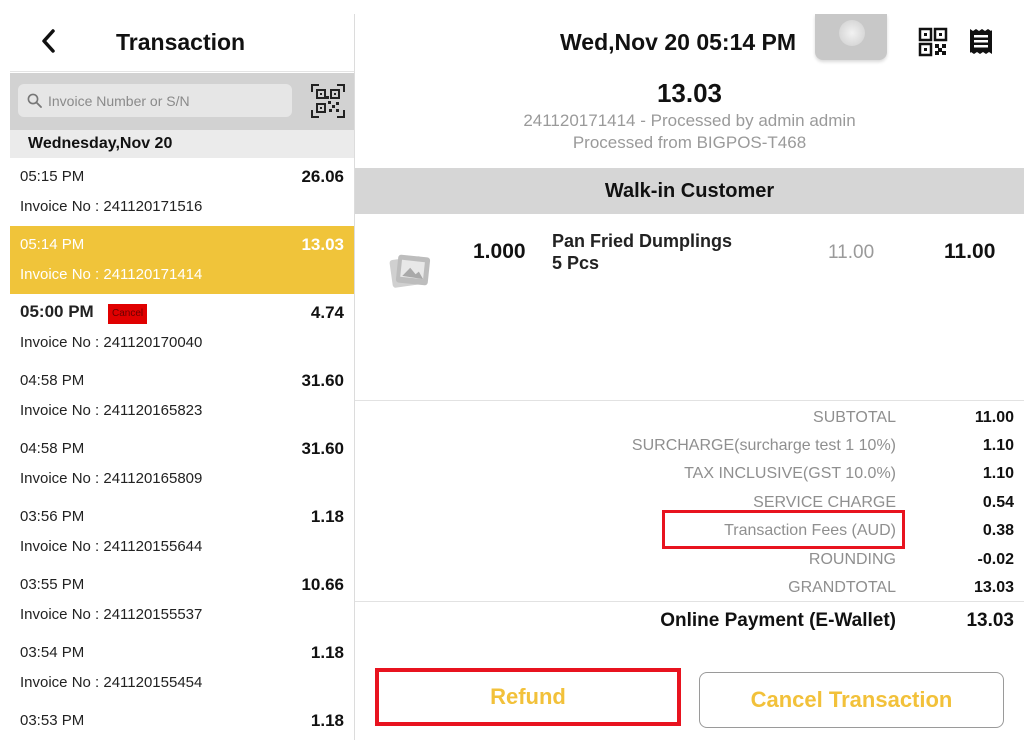 This screenshot has width=1024, height=740. Describe the element at coordinates (854, 417) in the screenshot. I see `summary-label: SUBTOTAL` at that location.